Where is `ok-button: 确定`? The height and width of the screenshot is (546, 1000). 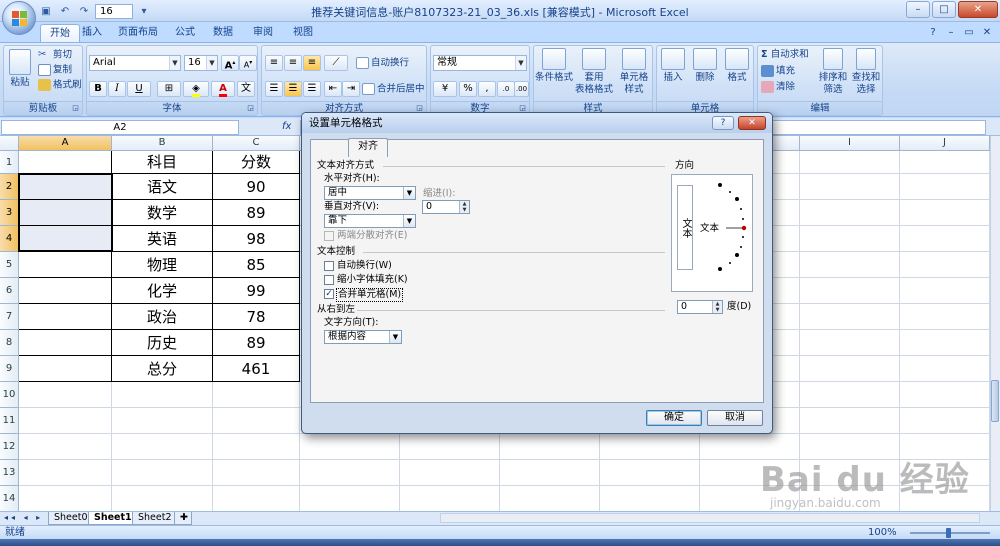
ok-button: 确定 is located at coordinates (674, 418).